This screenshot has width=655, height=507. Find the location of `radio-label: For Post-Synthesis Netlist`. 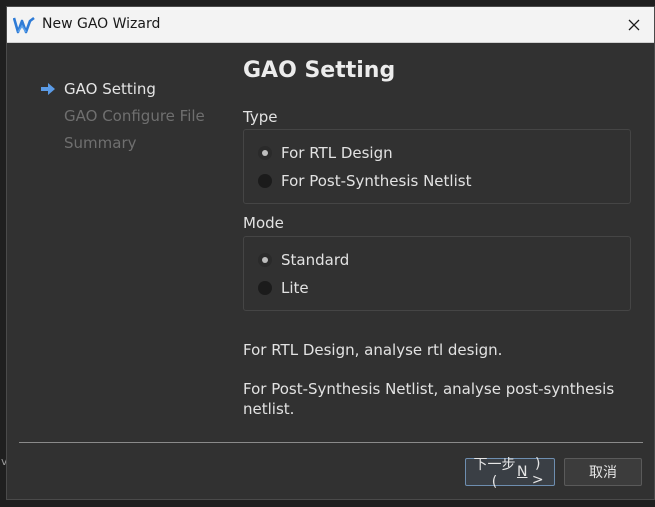

radio-label: For Post-Synthesis Netlist is located at coordinates (376, 181).